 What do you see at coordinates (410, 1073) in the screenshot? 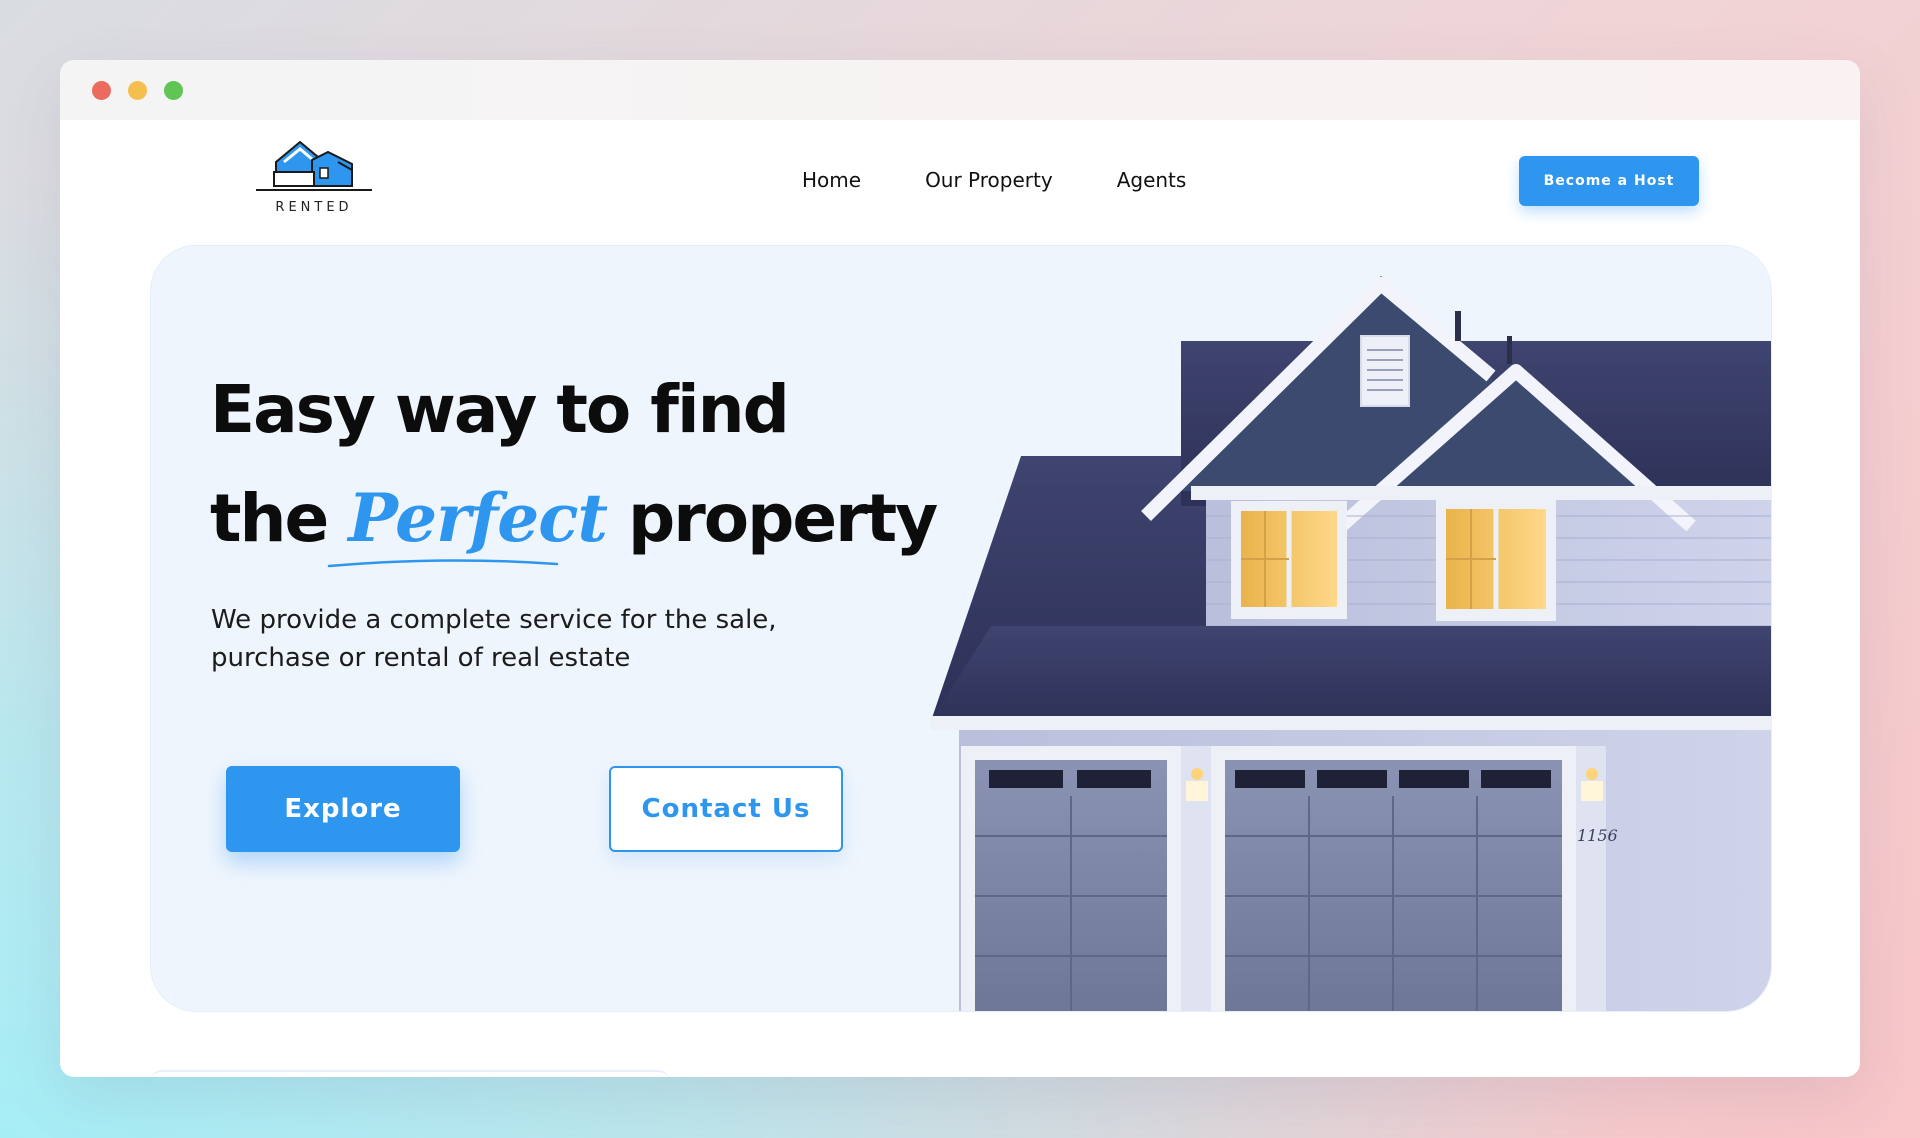
I see `next-section-edge` at bounding box center [410, 1073].